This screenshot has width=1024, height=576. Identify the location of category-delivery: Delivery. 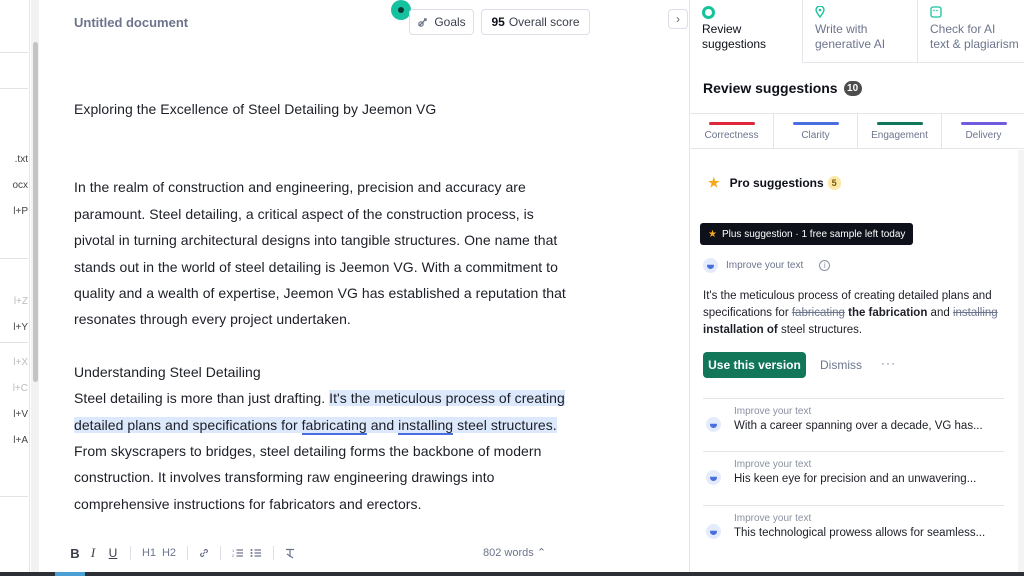
(983, 131).